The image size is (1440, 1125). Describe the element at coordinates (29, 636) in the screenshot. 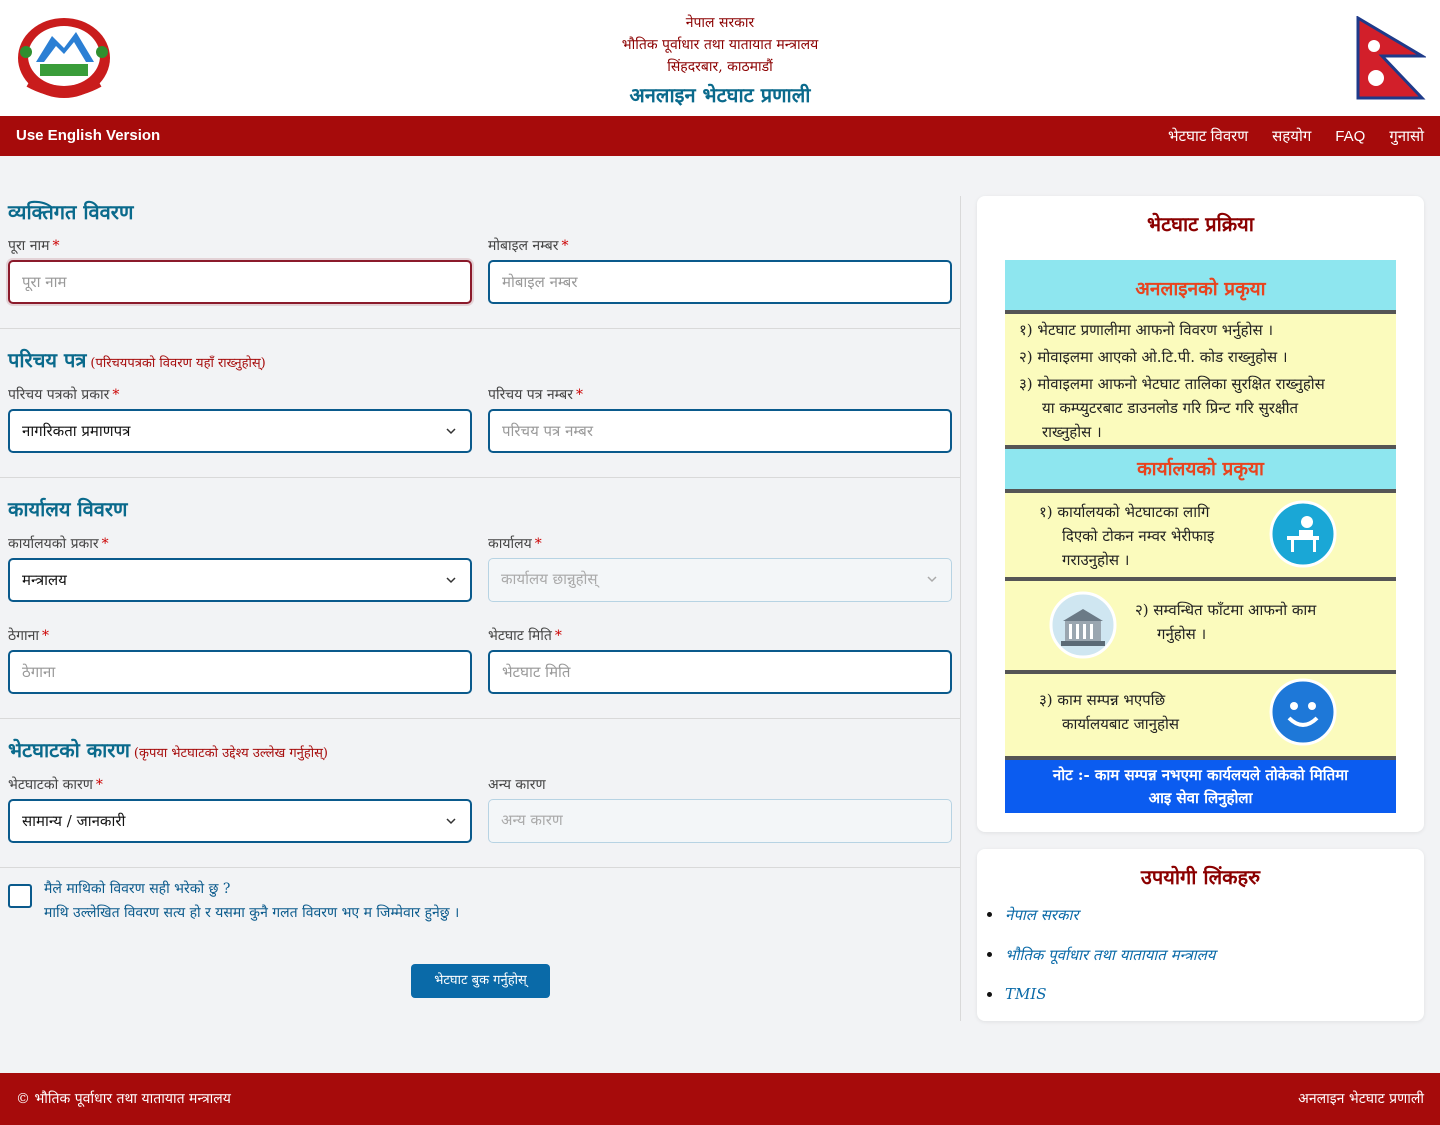

I see `address-label: ठेगाना *` at that location.